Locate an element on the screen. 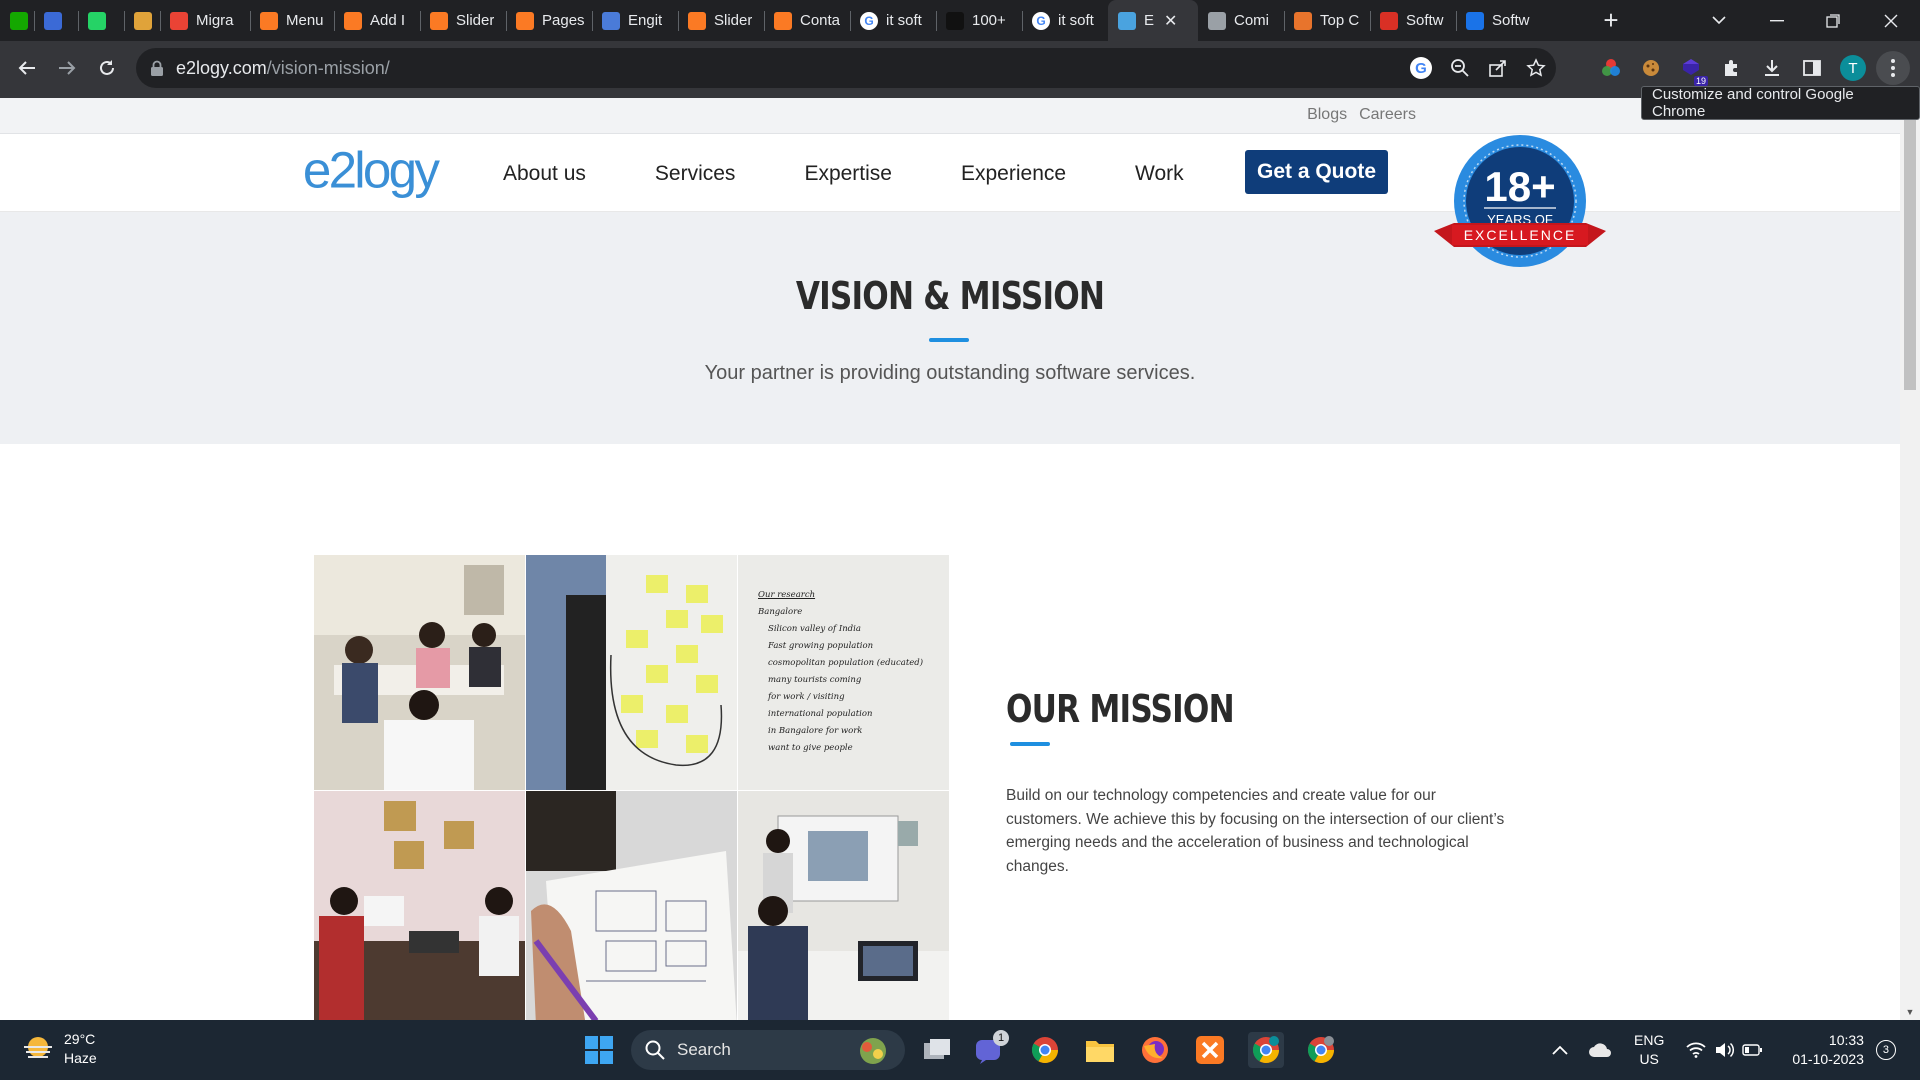 The image size is (1920, 1080). tab-title: Slider is located at coordinates (733, 20).